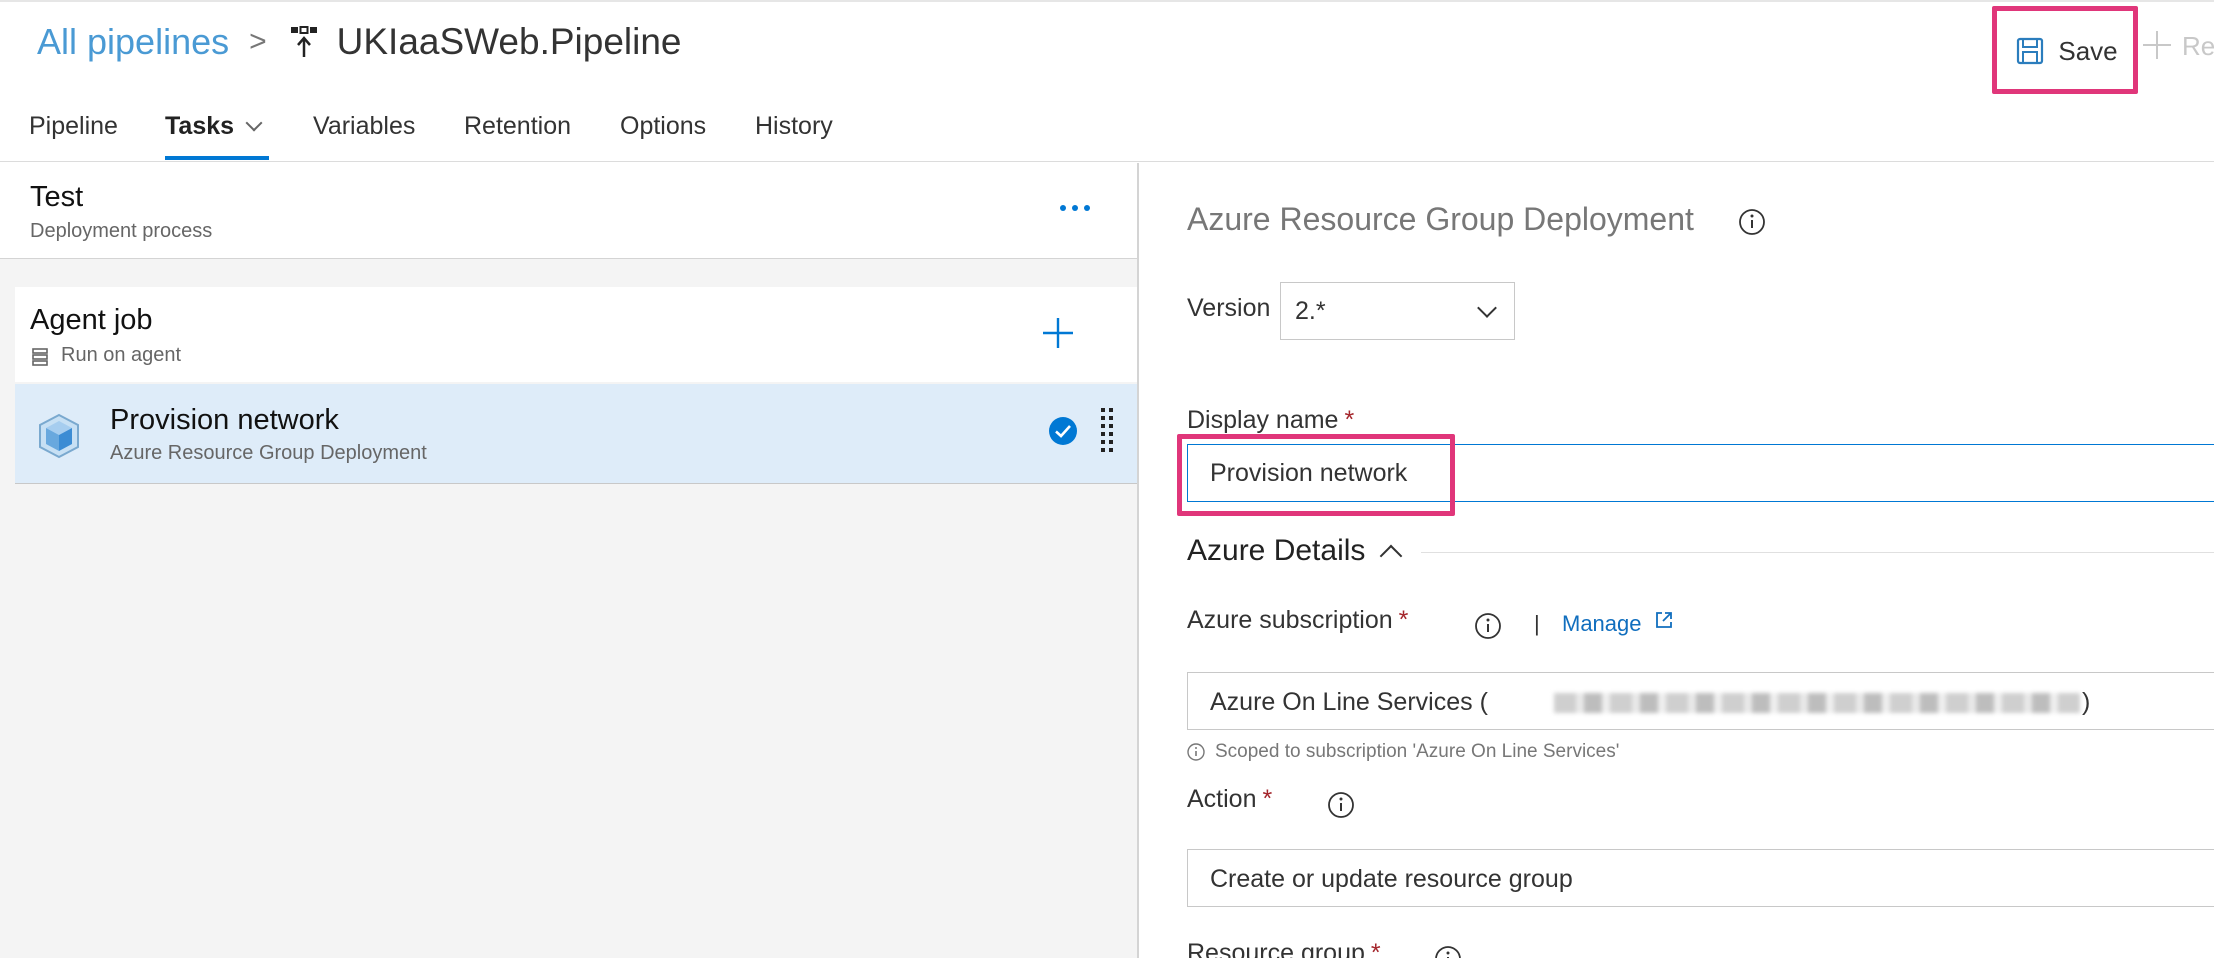  What do you see at coordinates (121, 355) in the screenshot?
I see `agent-job-subtitle: Run on agent` at bounding box center [121, 355].